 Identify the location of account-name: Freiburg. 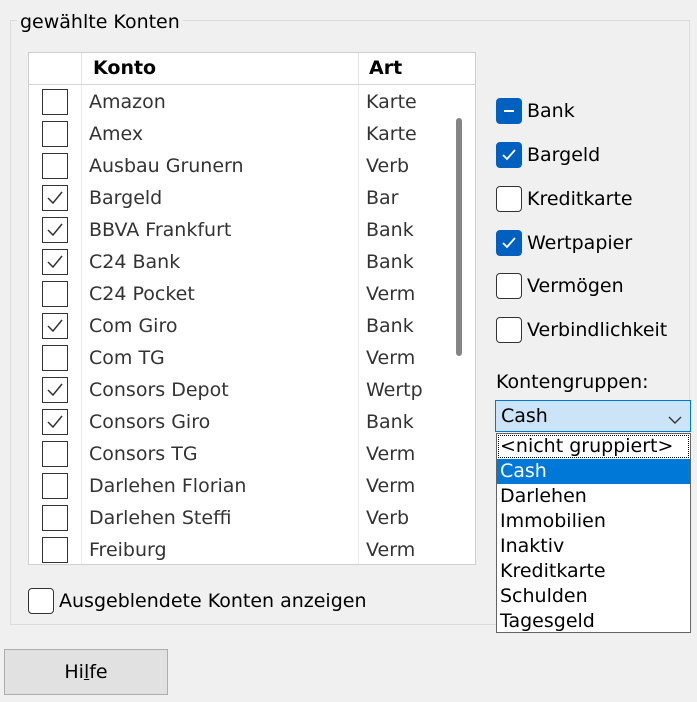
(128, 550).